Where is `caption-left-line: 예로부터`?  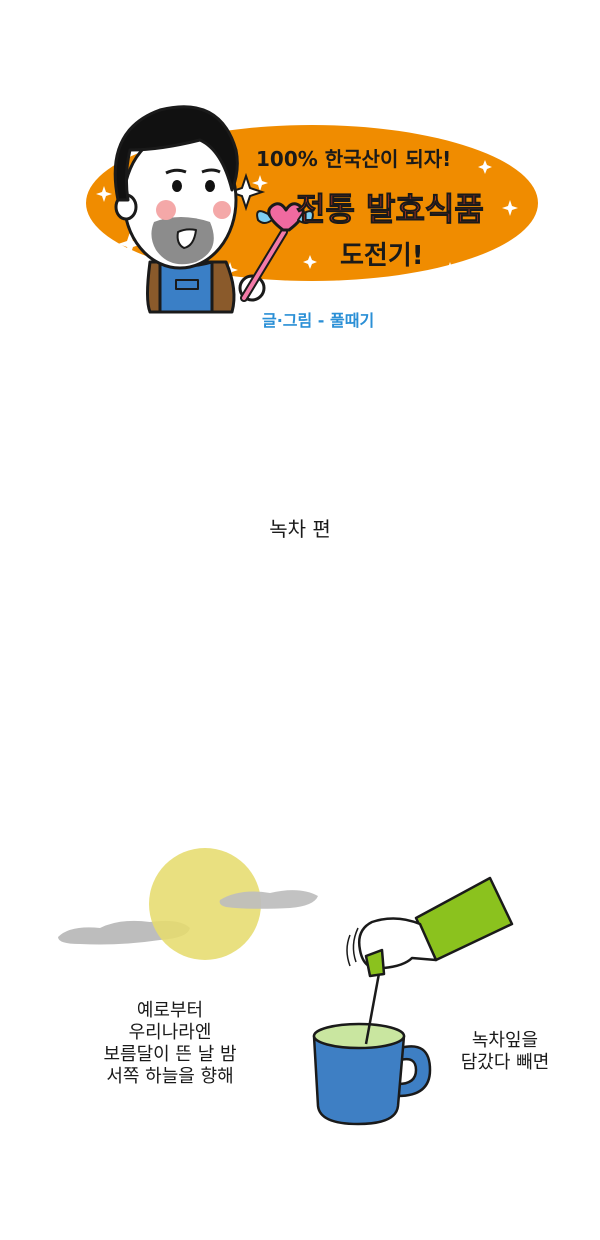
caption-left-line: 예로부터 is located at coordinates (170, 1010).